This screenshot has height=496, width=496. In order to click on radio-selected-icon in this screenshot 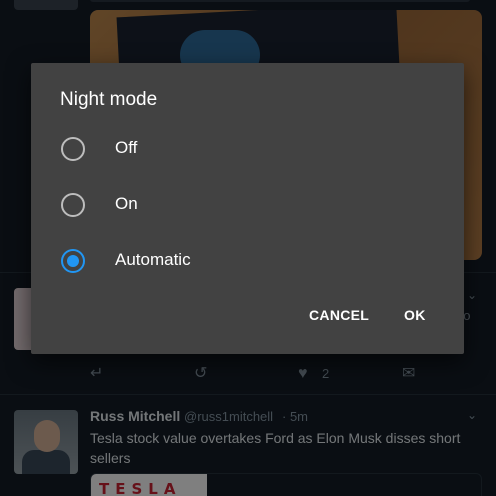, I will do `click(73, 261)`.